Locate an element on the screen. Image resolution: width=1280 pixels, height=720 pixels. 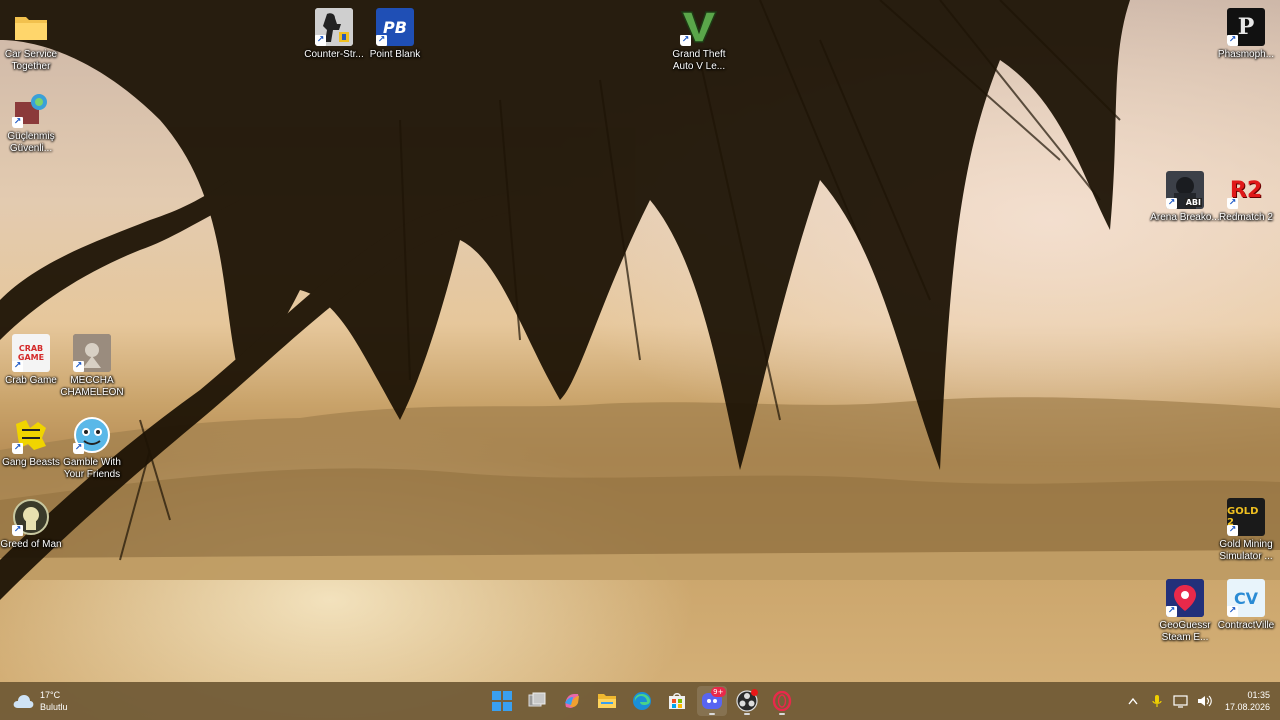
weather-temperature: 17°C is located at coordinates (50, 695).